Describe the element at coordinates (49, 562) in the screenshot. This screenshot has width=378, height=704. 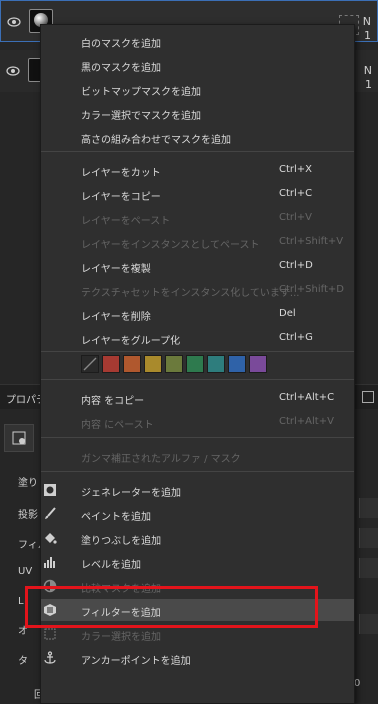
I see `levels-icon` at that location.